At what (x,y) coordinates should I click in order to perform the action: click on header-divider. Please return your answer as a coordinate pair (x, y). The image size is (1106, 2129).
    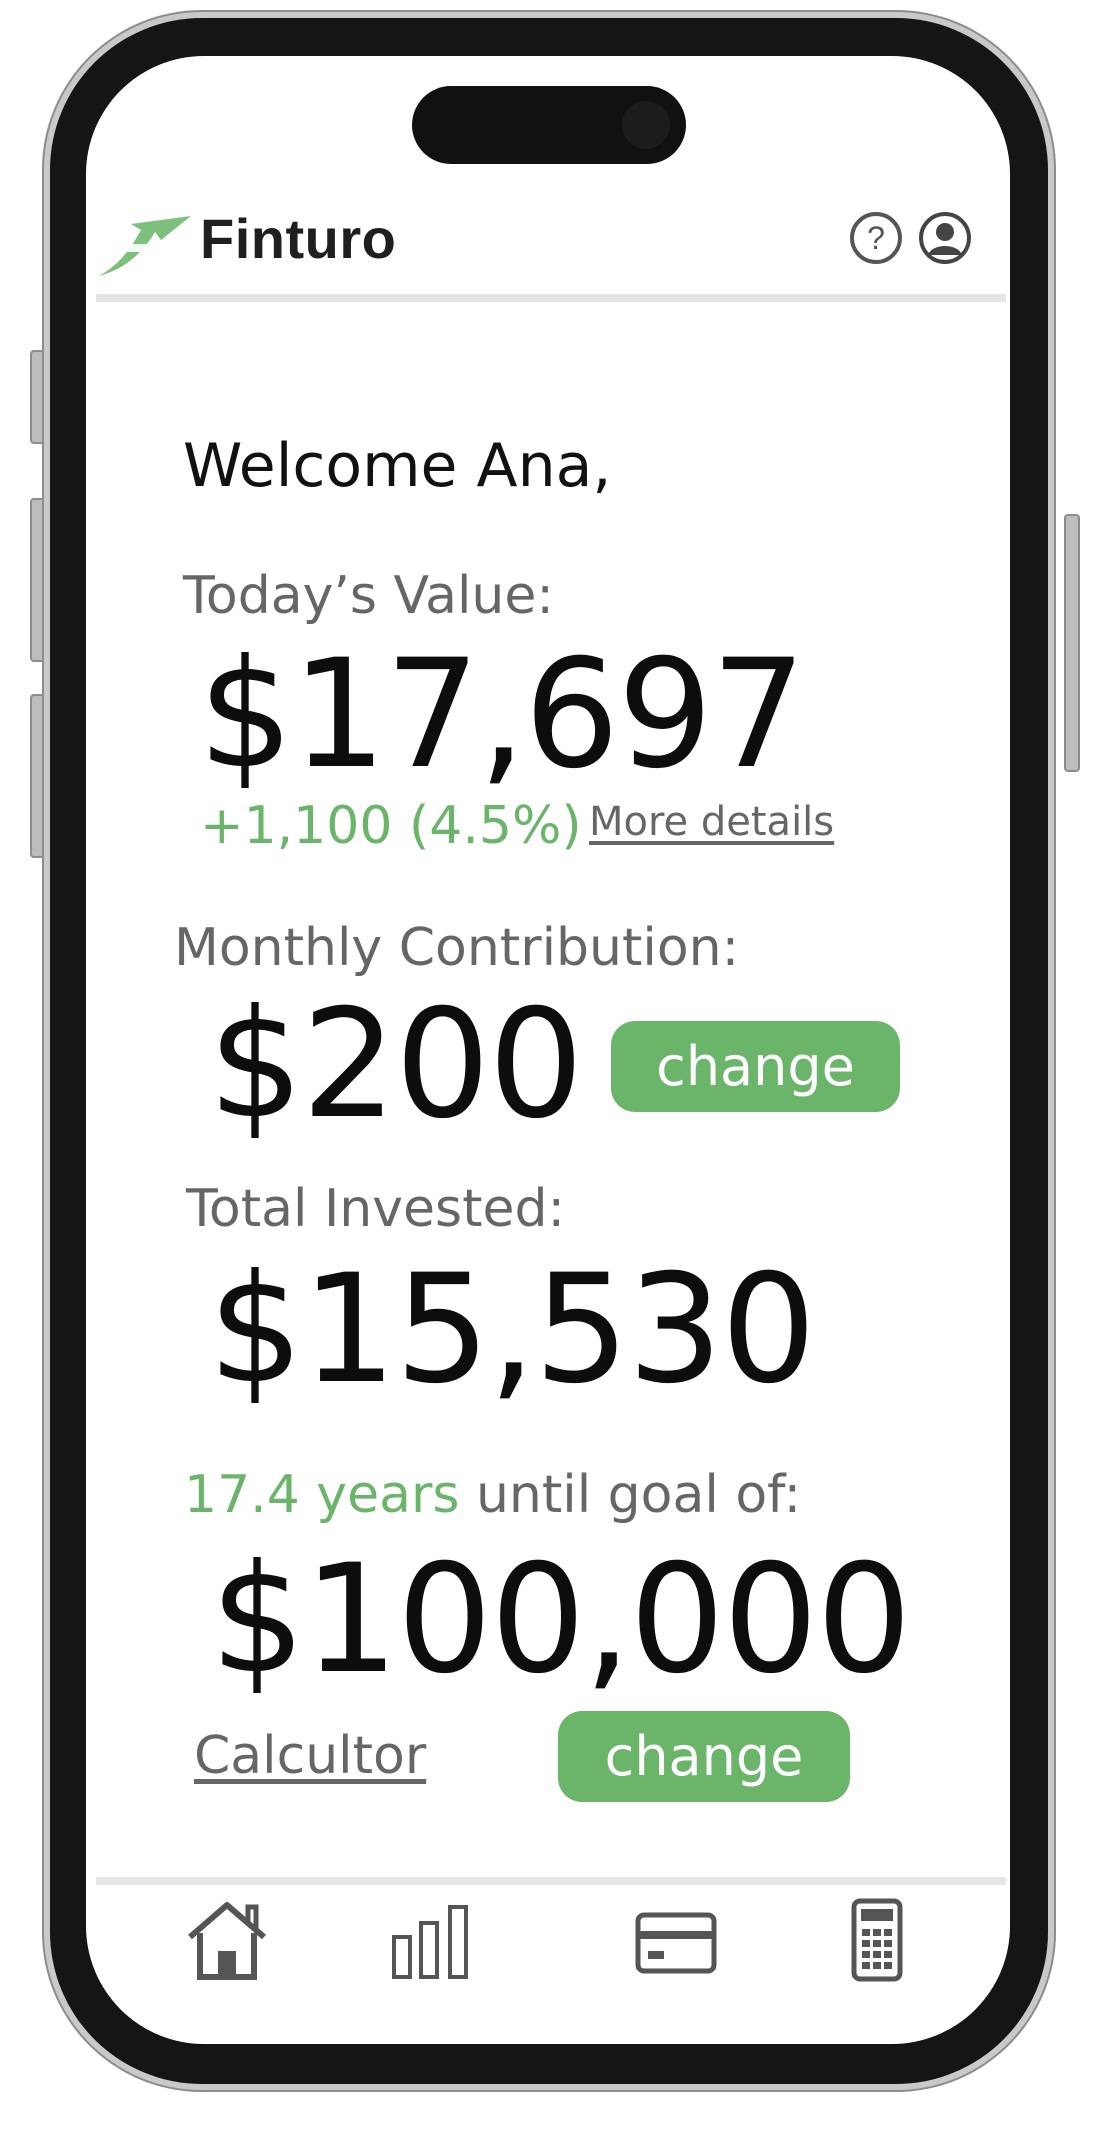
    Looking at the image, I should click on (551, 298).